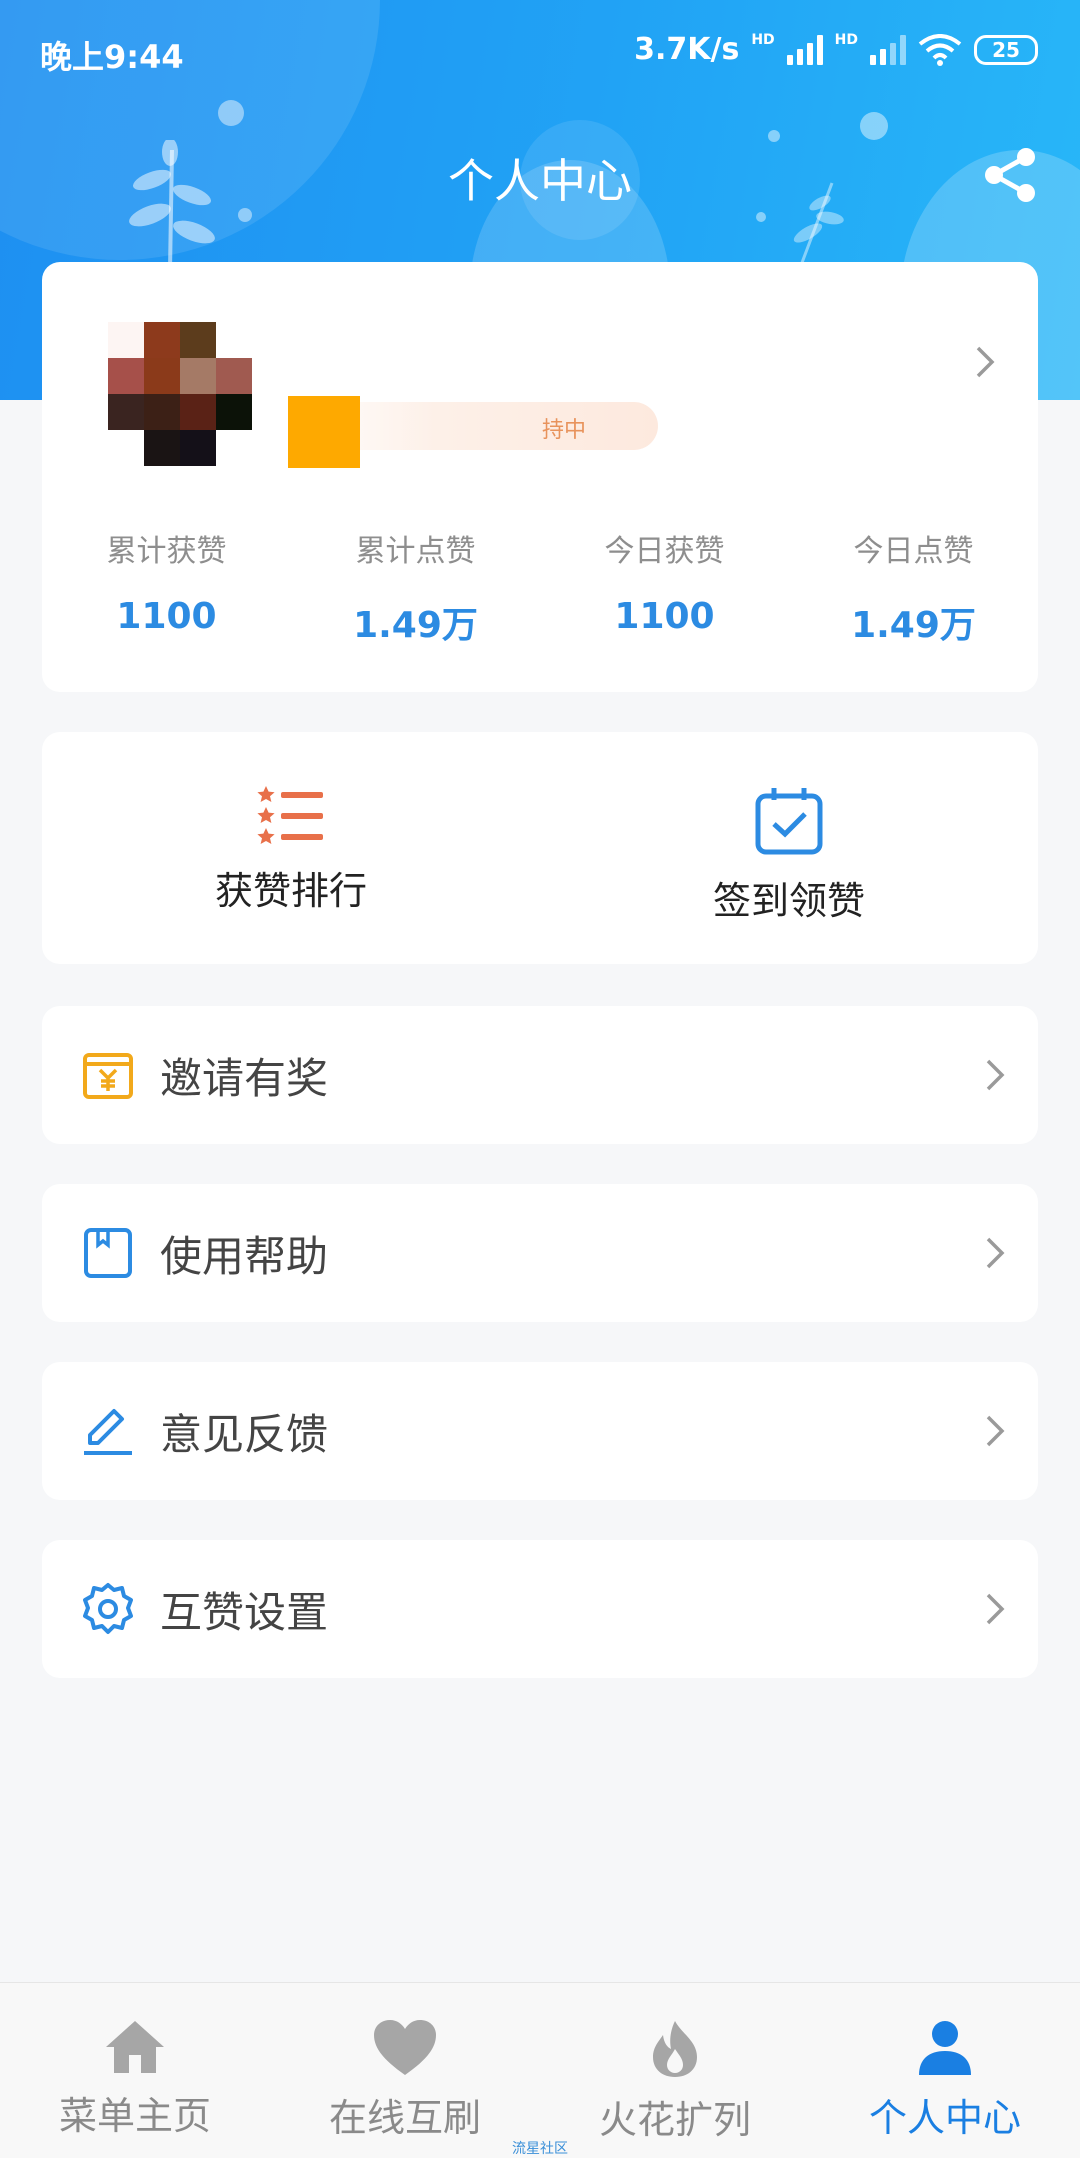 This screenshot has height=2158, width=1080. What do you see at coordinates (108, 1253) in the screenshot?
I see `help-book-icon` at bounding box center [108, 1253].